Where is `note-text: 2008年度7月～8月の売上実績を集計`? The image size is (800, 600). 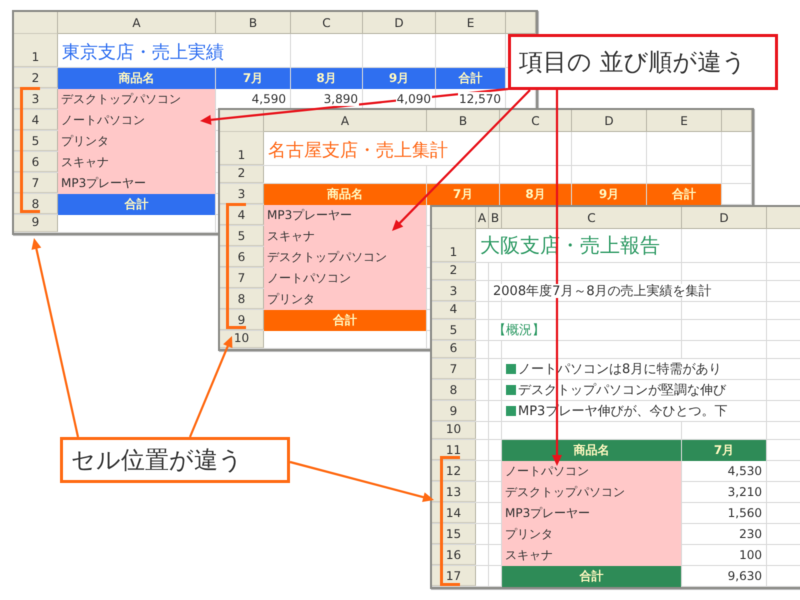
note-text: 2008年度7月～8月の売上実績を集計 is located at coordinates (602, 291).